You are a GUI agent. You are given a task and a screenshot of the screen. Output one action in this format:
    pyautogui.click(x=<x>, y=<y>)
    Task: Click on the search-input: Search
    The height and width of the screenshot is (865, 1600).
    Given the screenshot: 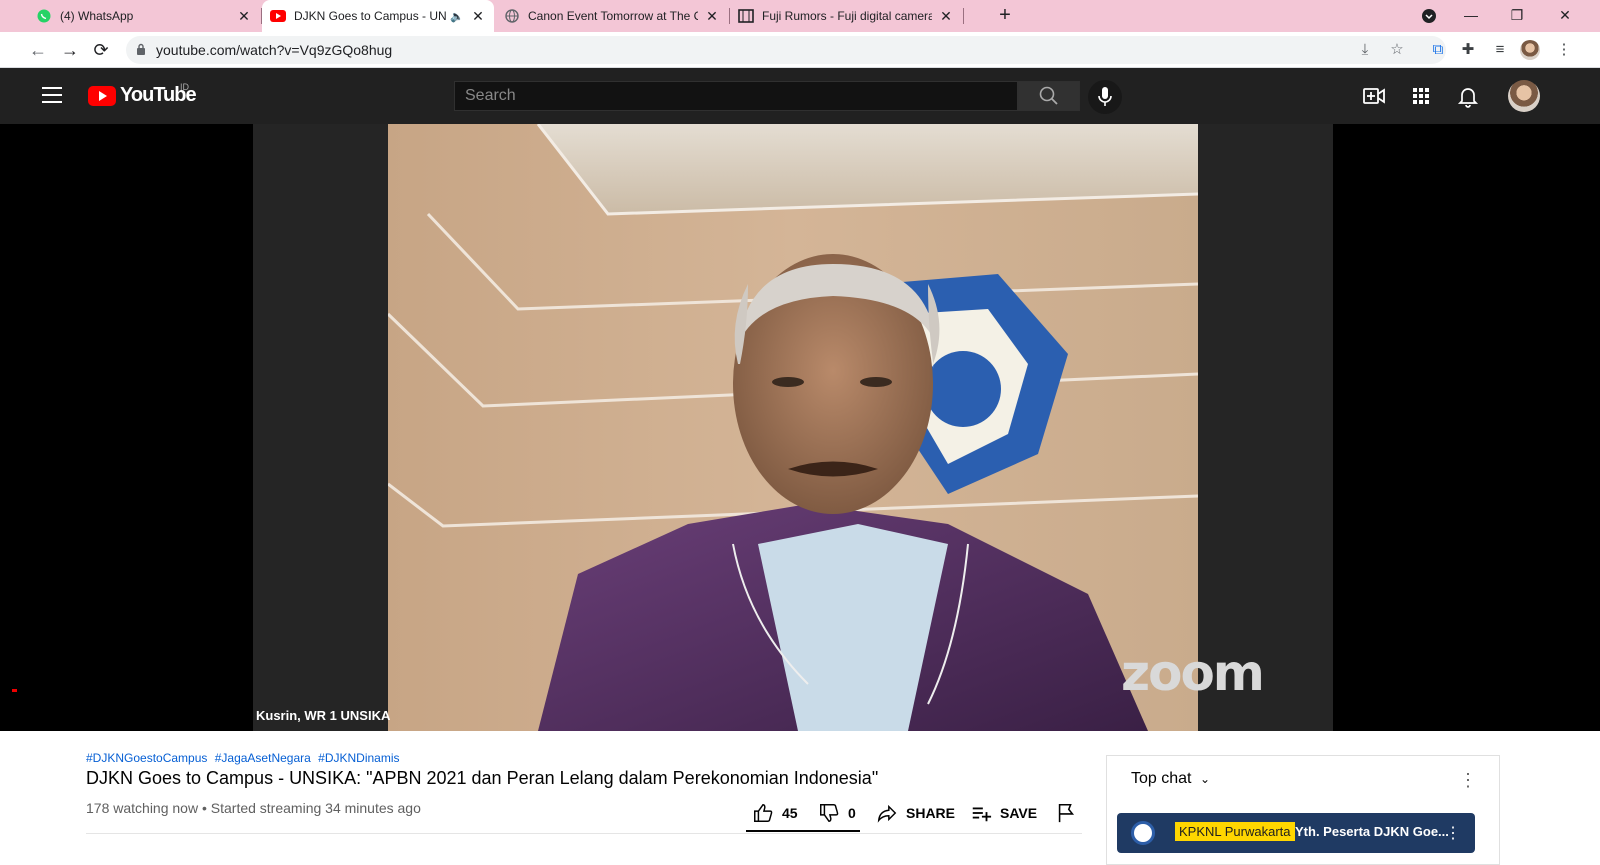 What is the action you would take?
    pyautogui.click(x=736, y=96)
    